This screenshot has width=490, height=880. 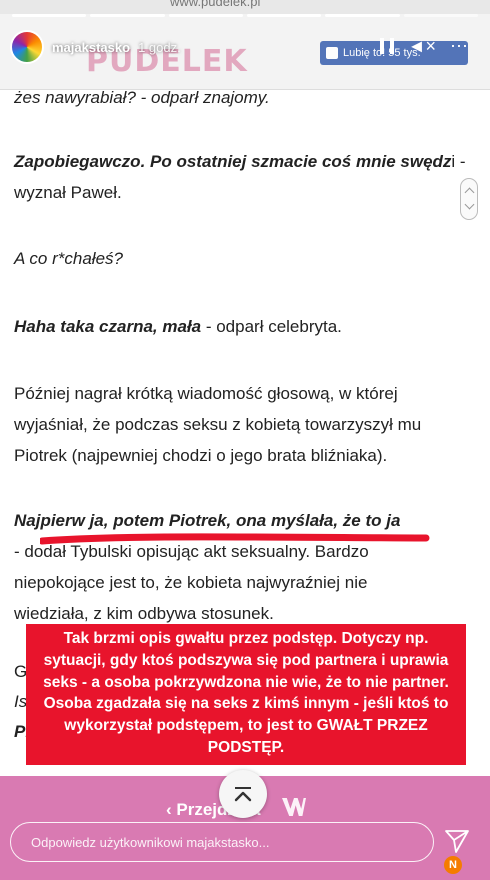 What do you see at coordinates (245, 15) in the screenshot?
I see `story-progress` at bounding box center [245, 15].